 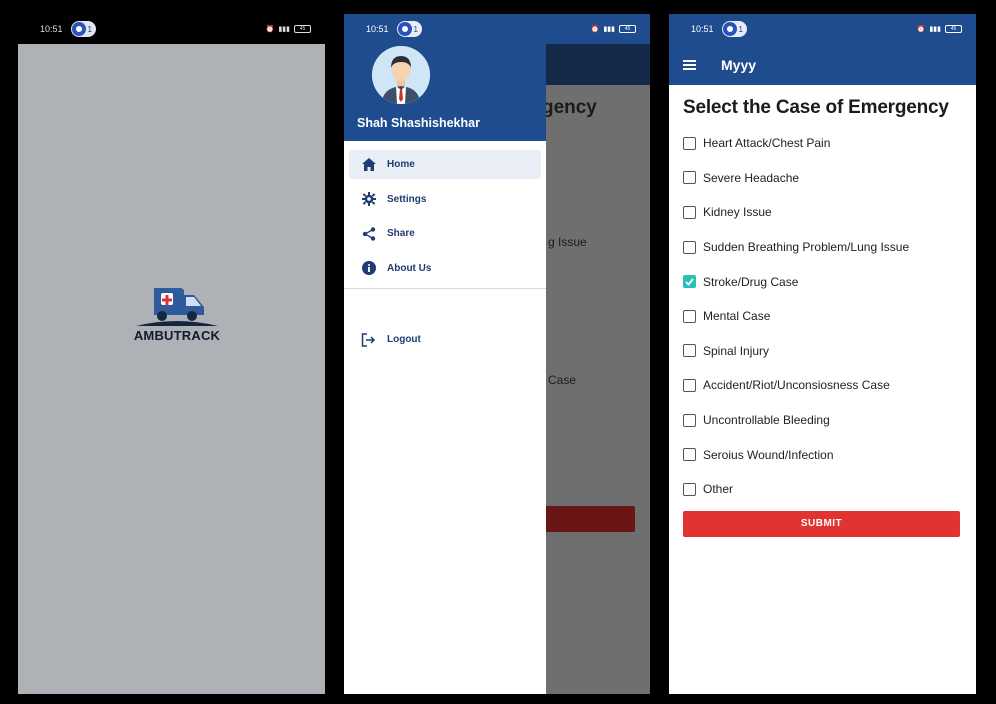 What do you see at coordinates (739, 64) in the screenshot?
I see `app-title: Myyy` at bounding box center [739, 64].